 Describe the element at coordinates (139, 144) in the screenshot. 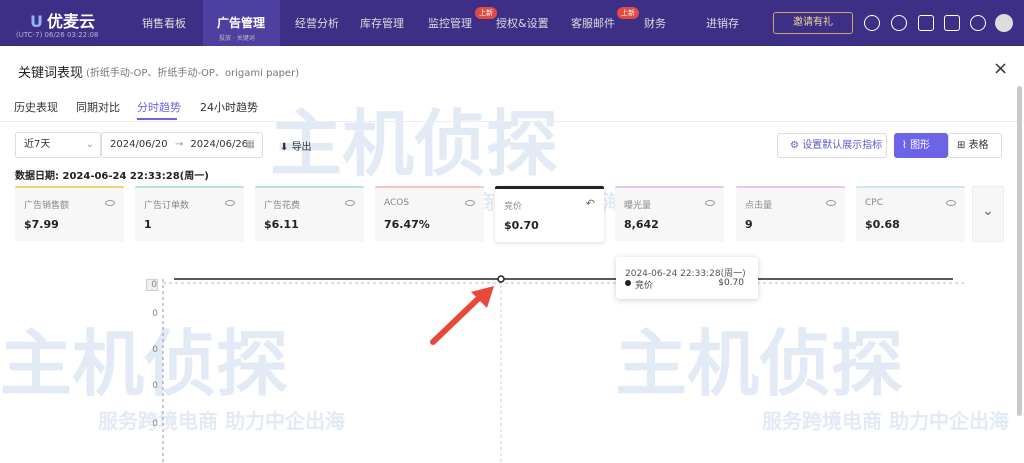

I see `date-start: 2024/06/20` at that location.